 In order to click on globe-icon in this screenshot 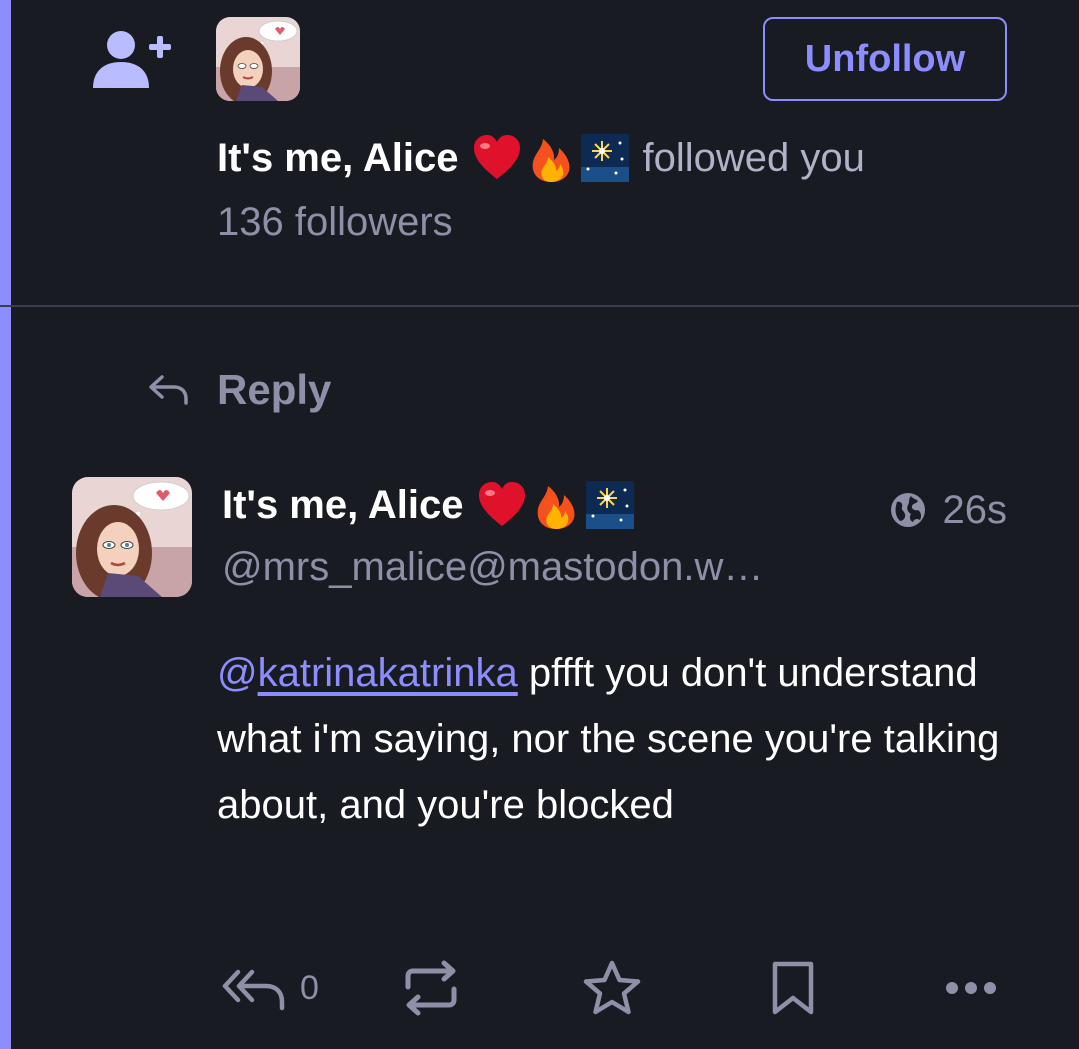, I will do `click(907, 510)`.